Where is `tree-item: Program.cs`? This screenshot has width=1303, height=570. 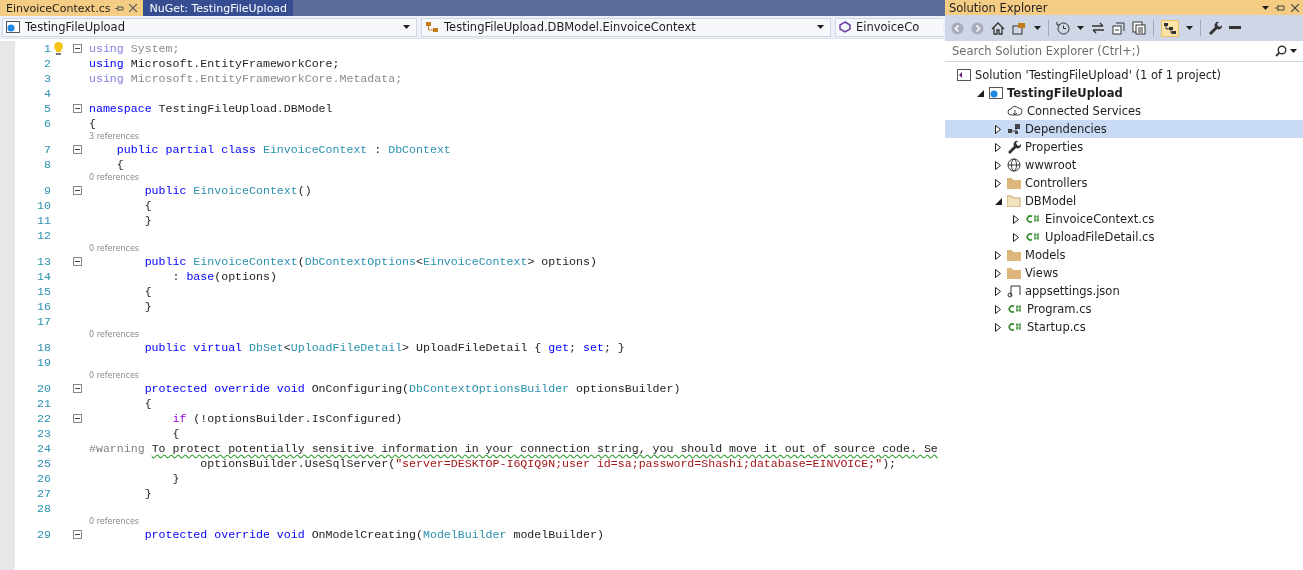 tree-item: Program.cs is located at coordinates (1124, 309).